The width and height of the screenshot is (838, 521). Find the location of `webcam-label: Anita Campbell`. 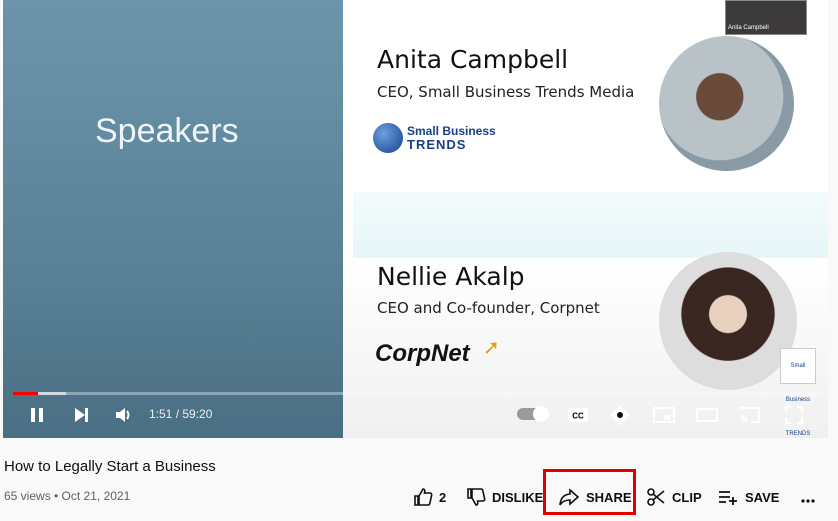

webcam-label: Anita Campbell is located at coordinates (748, 28).